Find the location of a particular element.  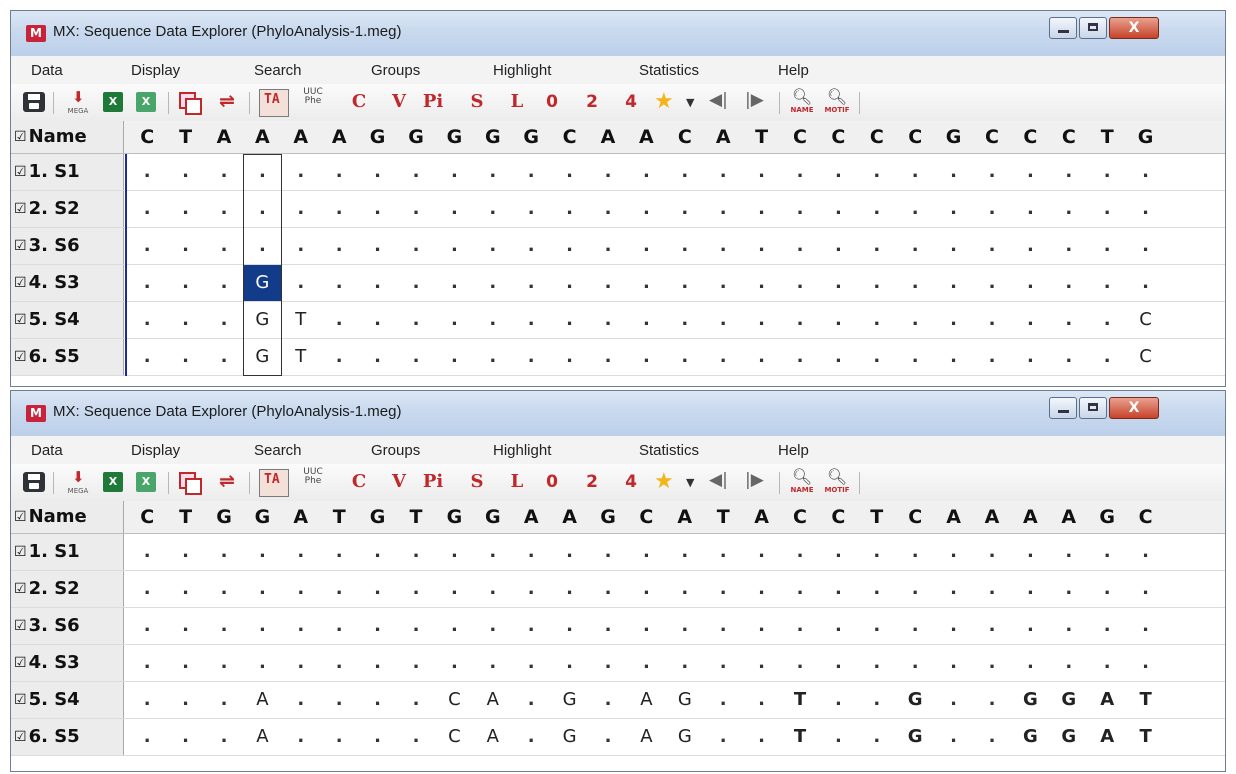

csv-export-icon: X is located at coordinates (146, 482).